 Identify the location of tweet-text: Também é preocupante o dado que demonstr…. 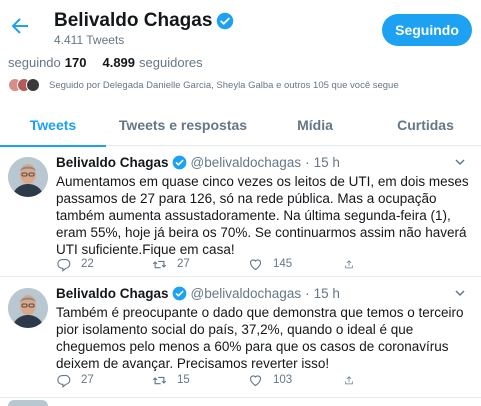
(260, 338).